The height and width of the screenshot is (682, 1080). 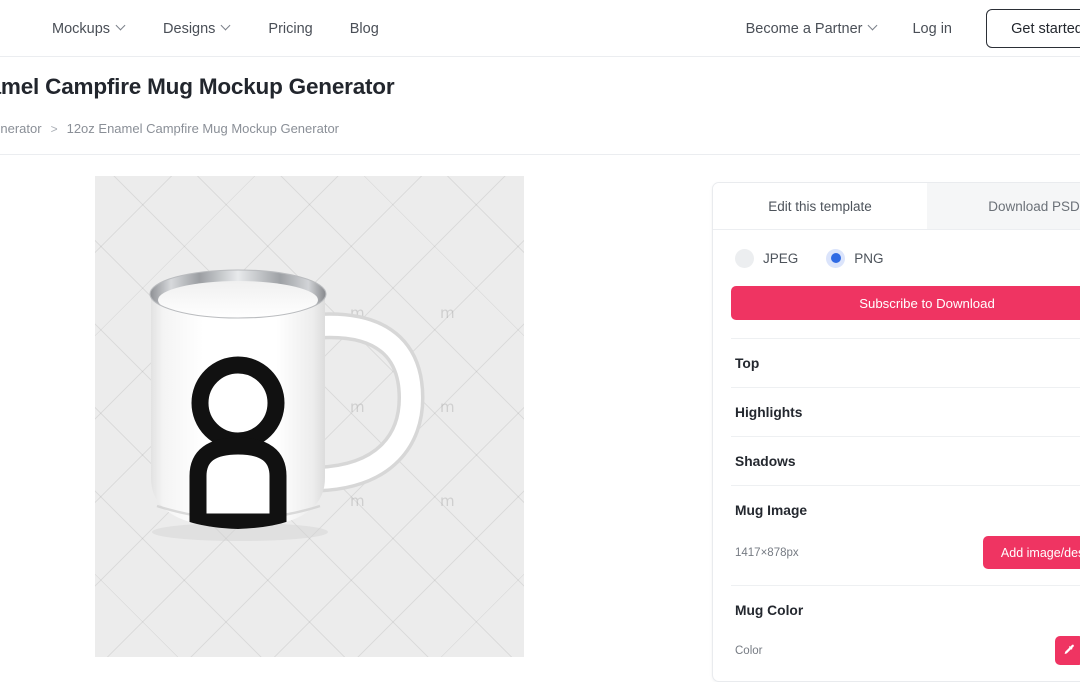 I want to click on nav-item-designs: Designs, so click(x=197, y=29).